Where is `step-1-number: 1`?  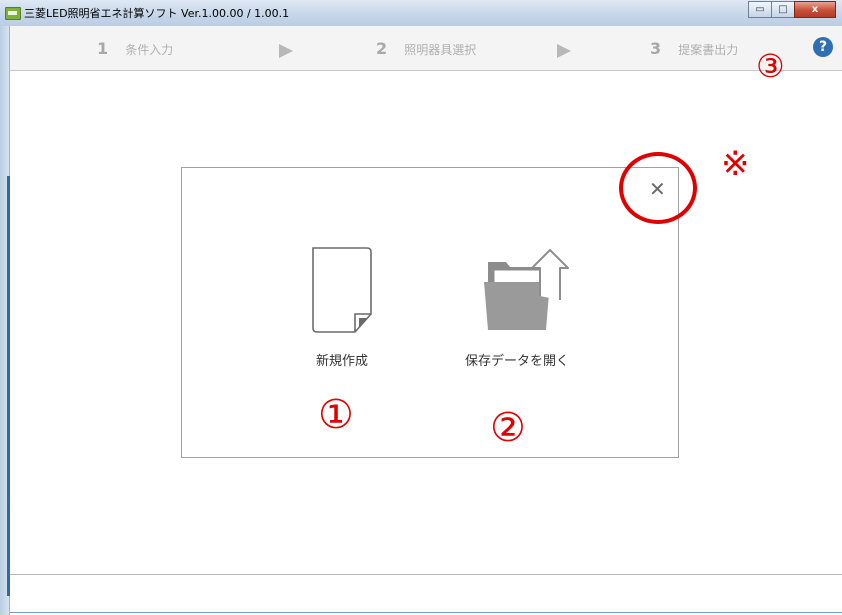 step-1-number: 1 is located at coordinates (103, 48).